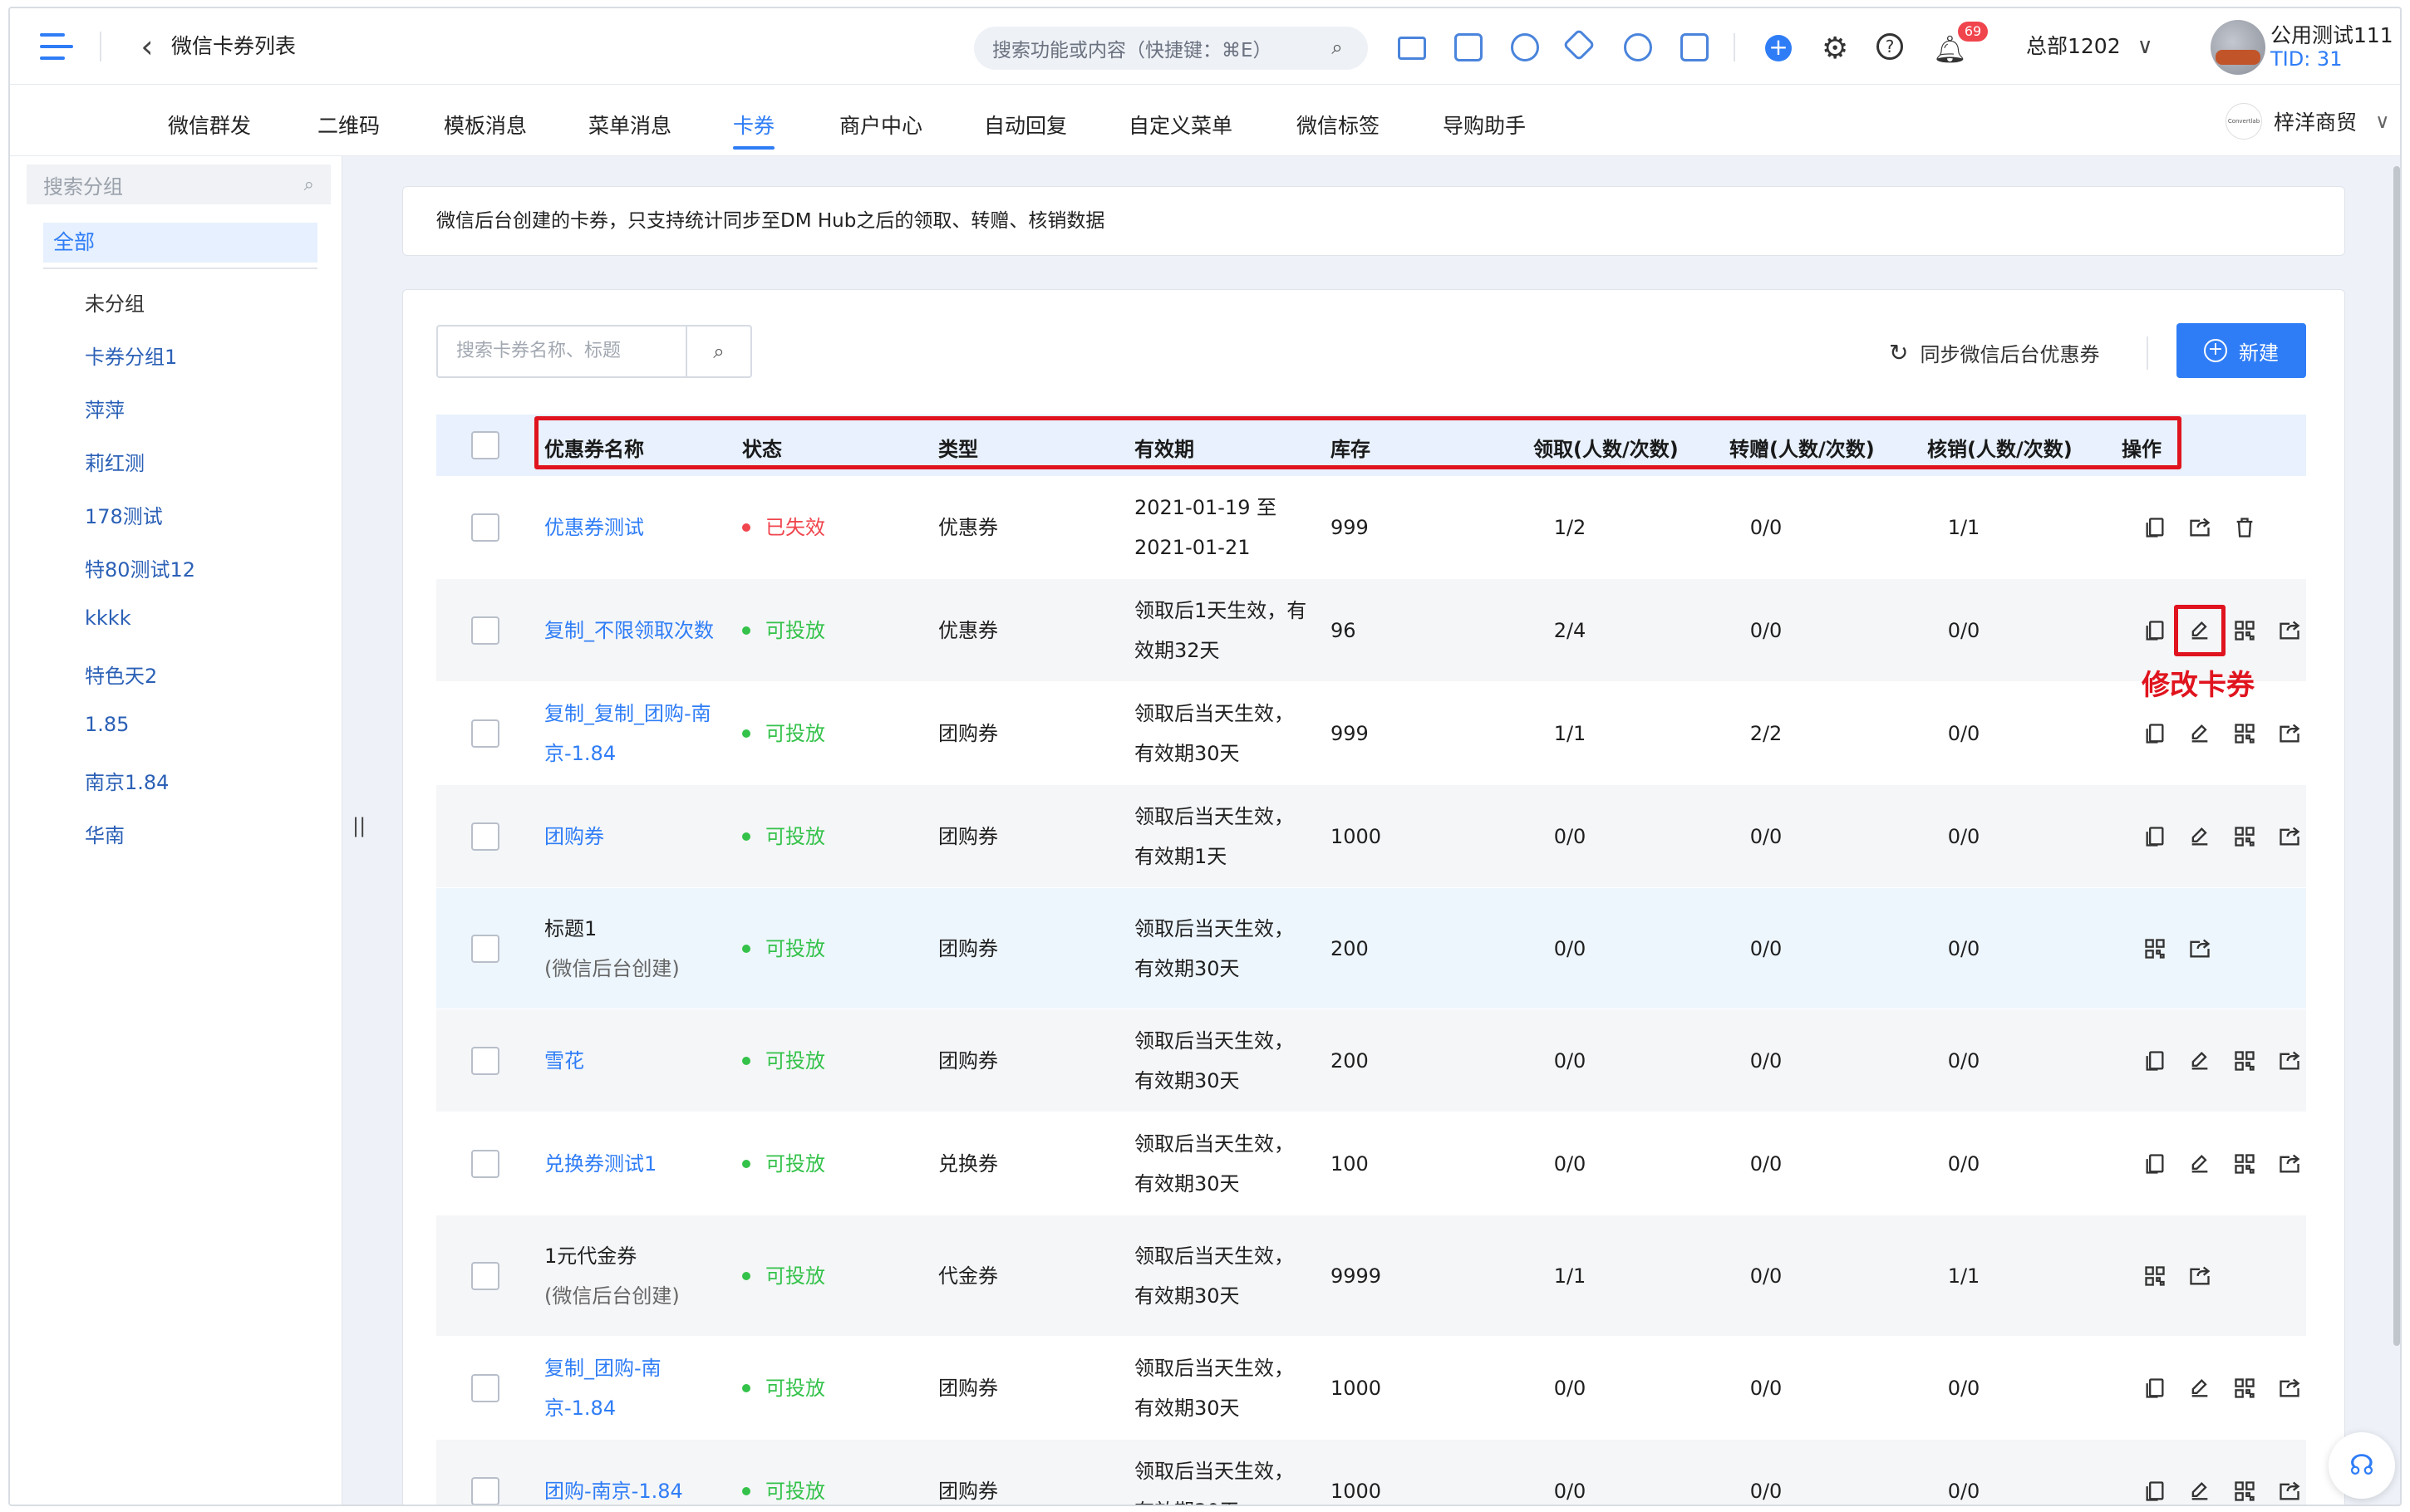 This screenshot has width=2410, height=1512. I want to click on coupon-name-link: 复制_复制_团购-南, so click(627, 714).